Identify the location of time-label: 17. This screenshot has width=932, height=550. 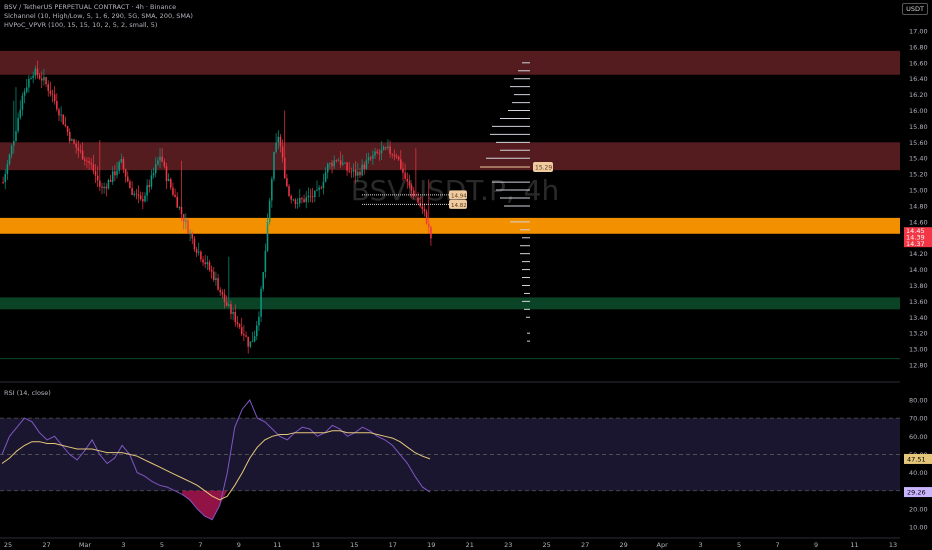
(393, 545).